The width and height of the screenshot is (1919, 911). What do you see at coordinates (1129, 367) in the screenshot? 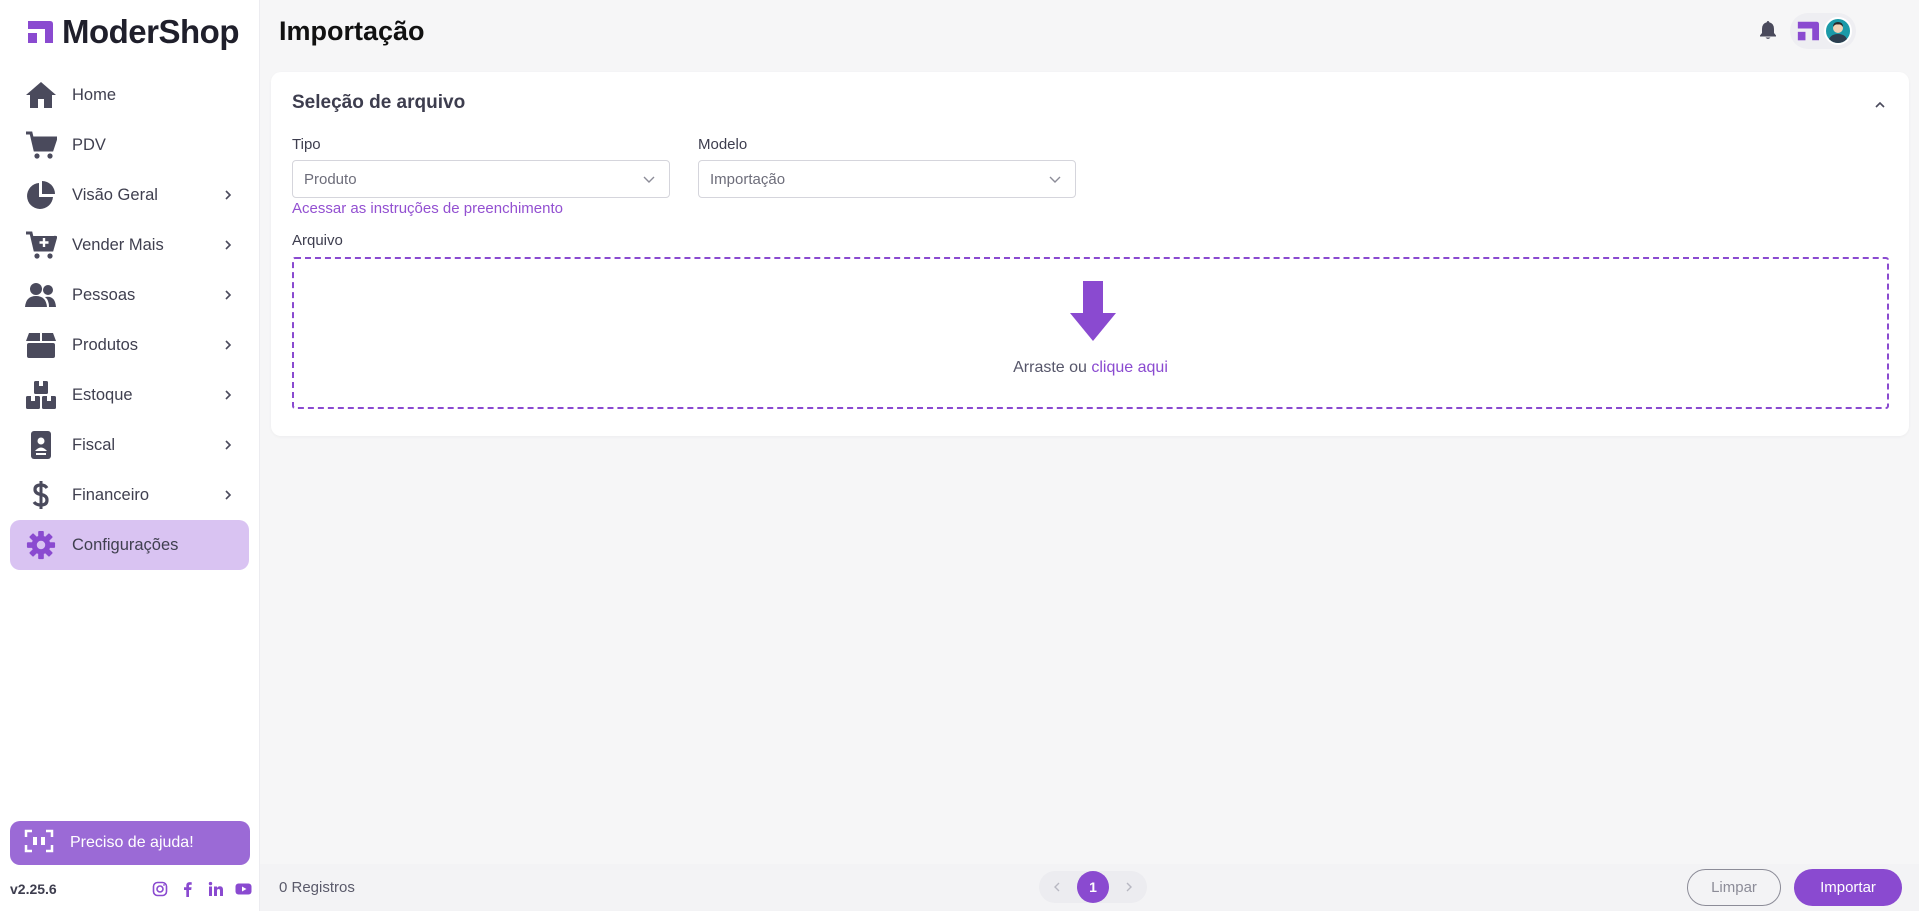
I see `click-here-link: clique aqui` at bounding box center [1129, 367].